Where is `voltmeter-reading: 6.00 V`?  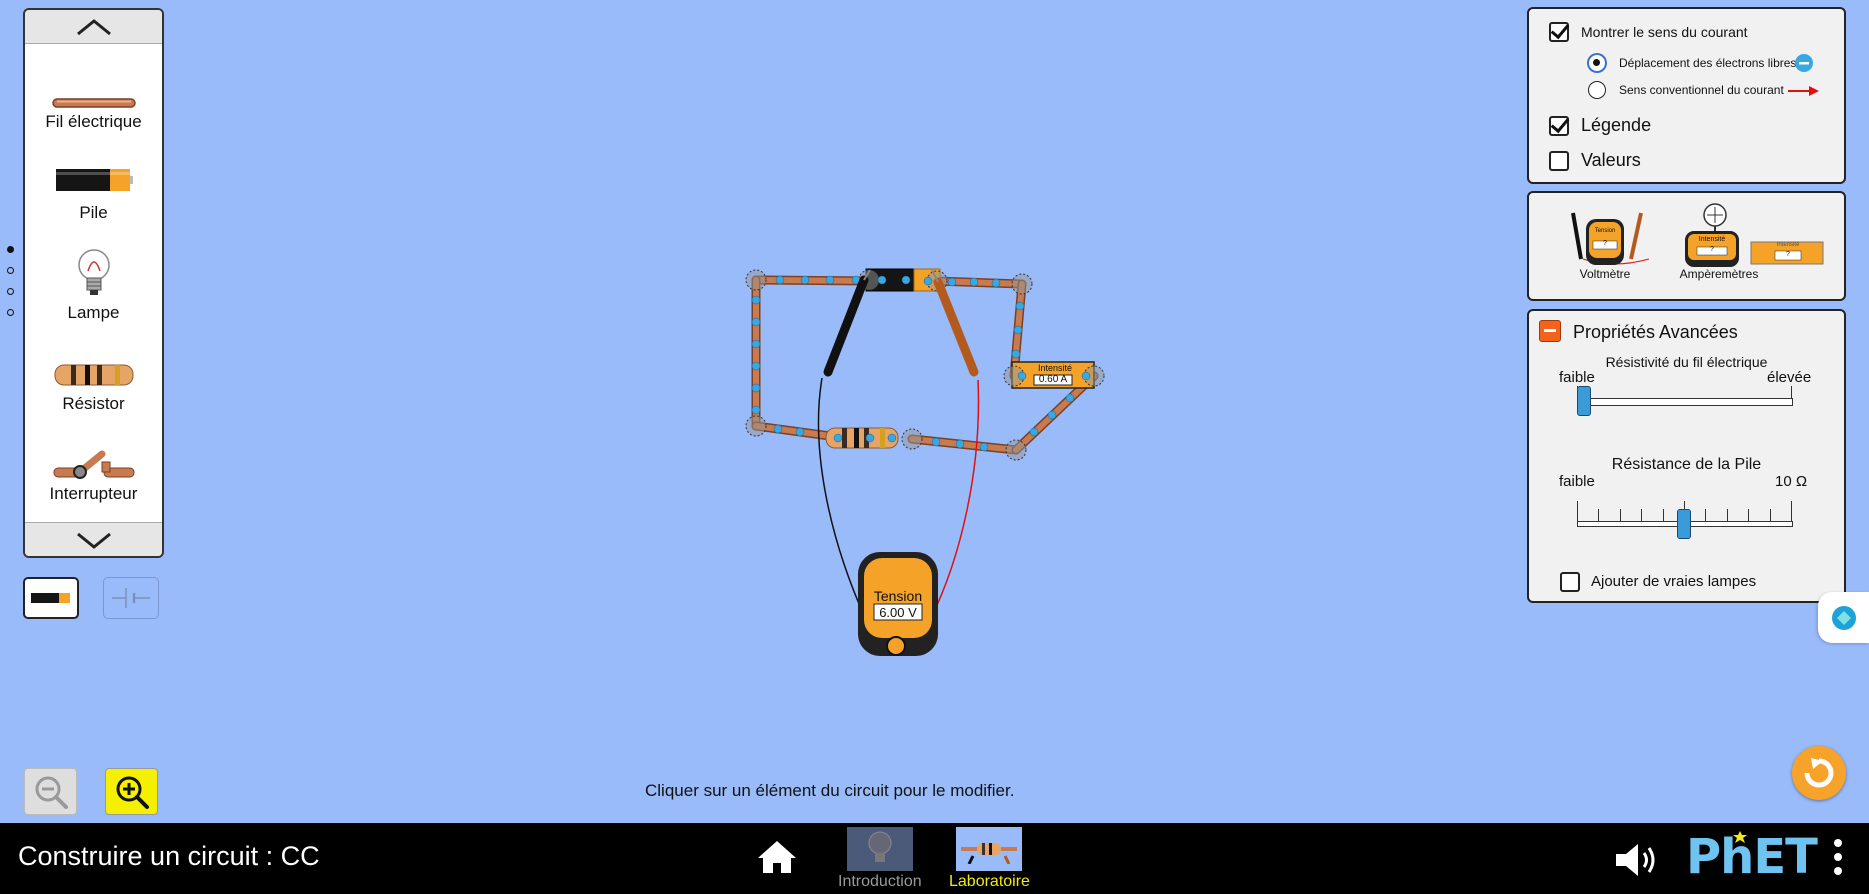 voltmeter-reading: 6.00 V is located at coordinates (898, 612).